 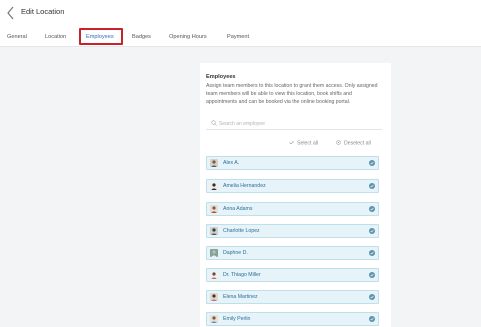 What do you see at coordinates (292, 231) in the screenshot?
I see `employee-row: Charlotte Lopez` at bounding box center [292, 231].